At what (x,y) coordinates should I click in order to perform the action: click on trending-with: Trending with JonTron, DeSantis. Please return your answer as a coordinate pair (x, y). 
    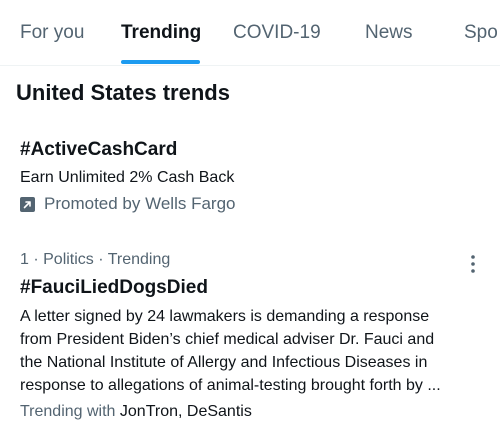
    Looking at the image, I should click on (136, 412).